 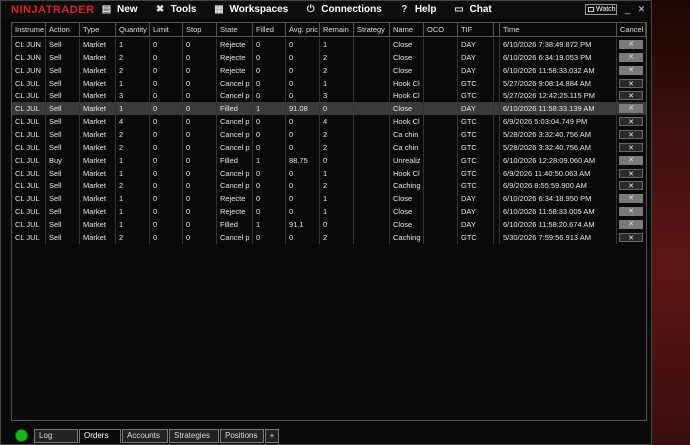 I want to click on watch-button: Watch, so click(x=601, y=9).